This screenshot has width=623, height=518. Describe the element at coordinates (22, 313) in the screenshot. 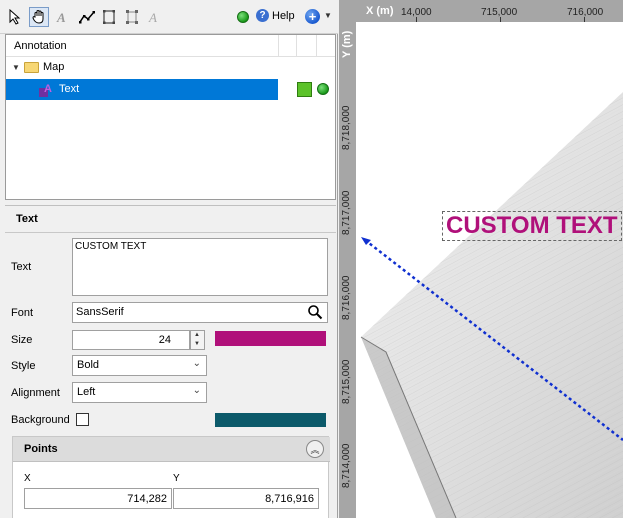

I see `font-label: Font` at that location.